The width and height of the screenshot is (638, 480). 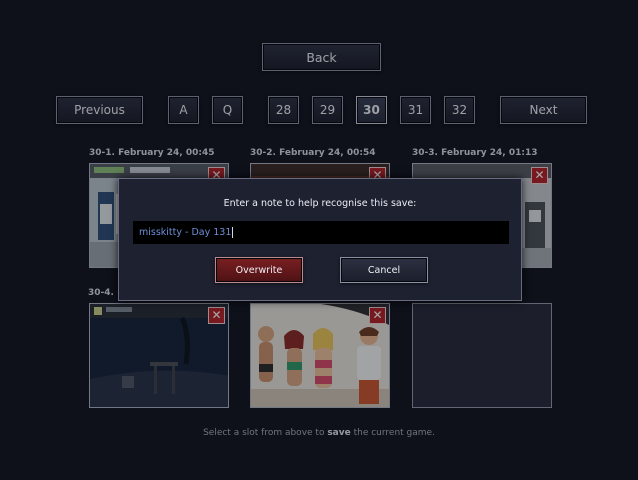 I want to click on save-note-input: misskitty - Day 131, so click(x=321, y=232).